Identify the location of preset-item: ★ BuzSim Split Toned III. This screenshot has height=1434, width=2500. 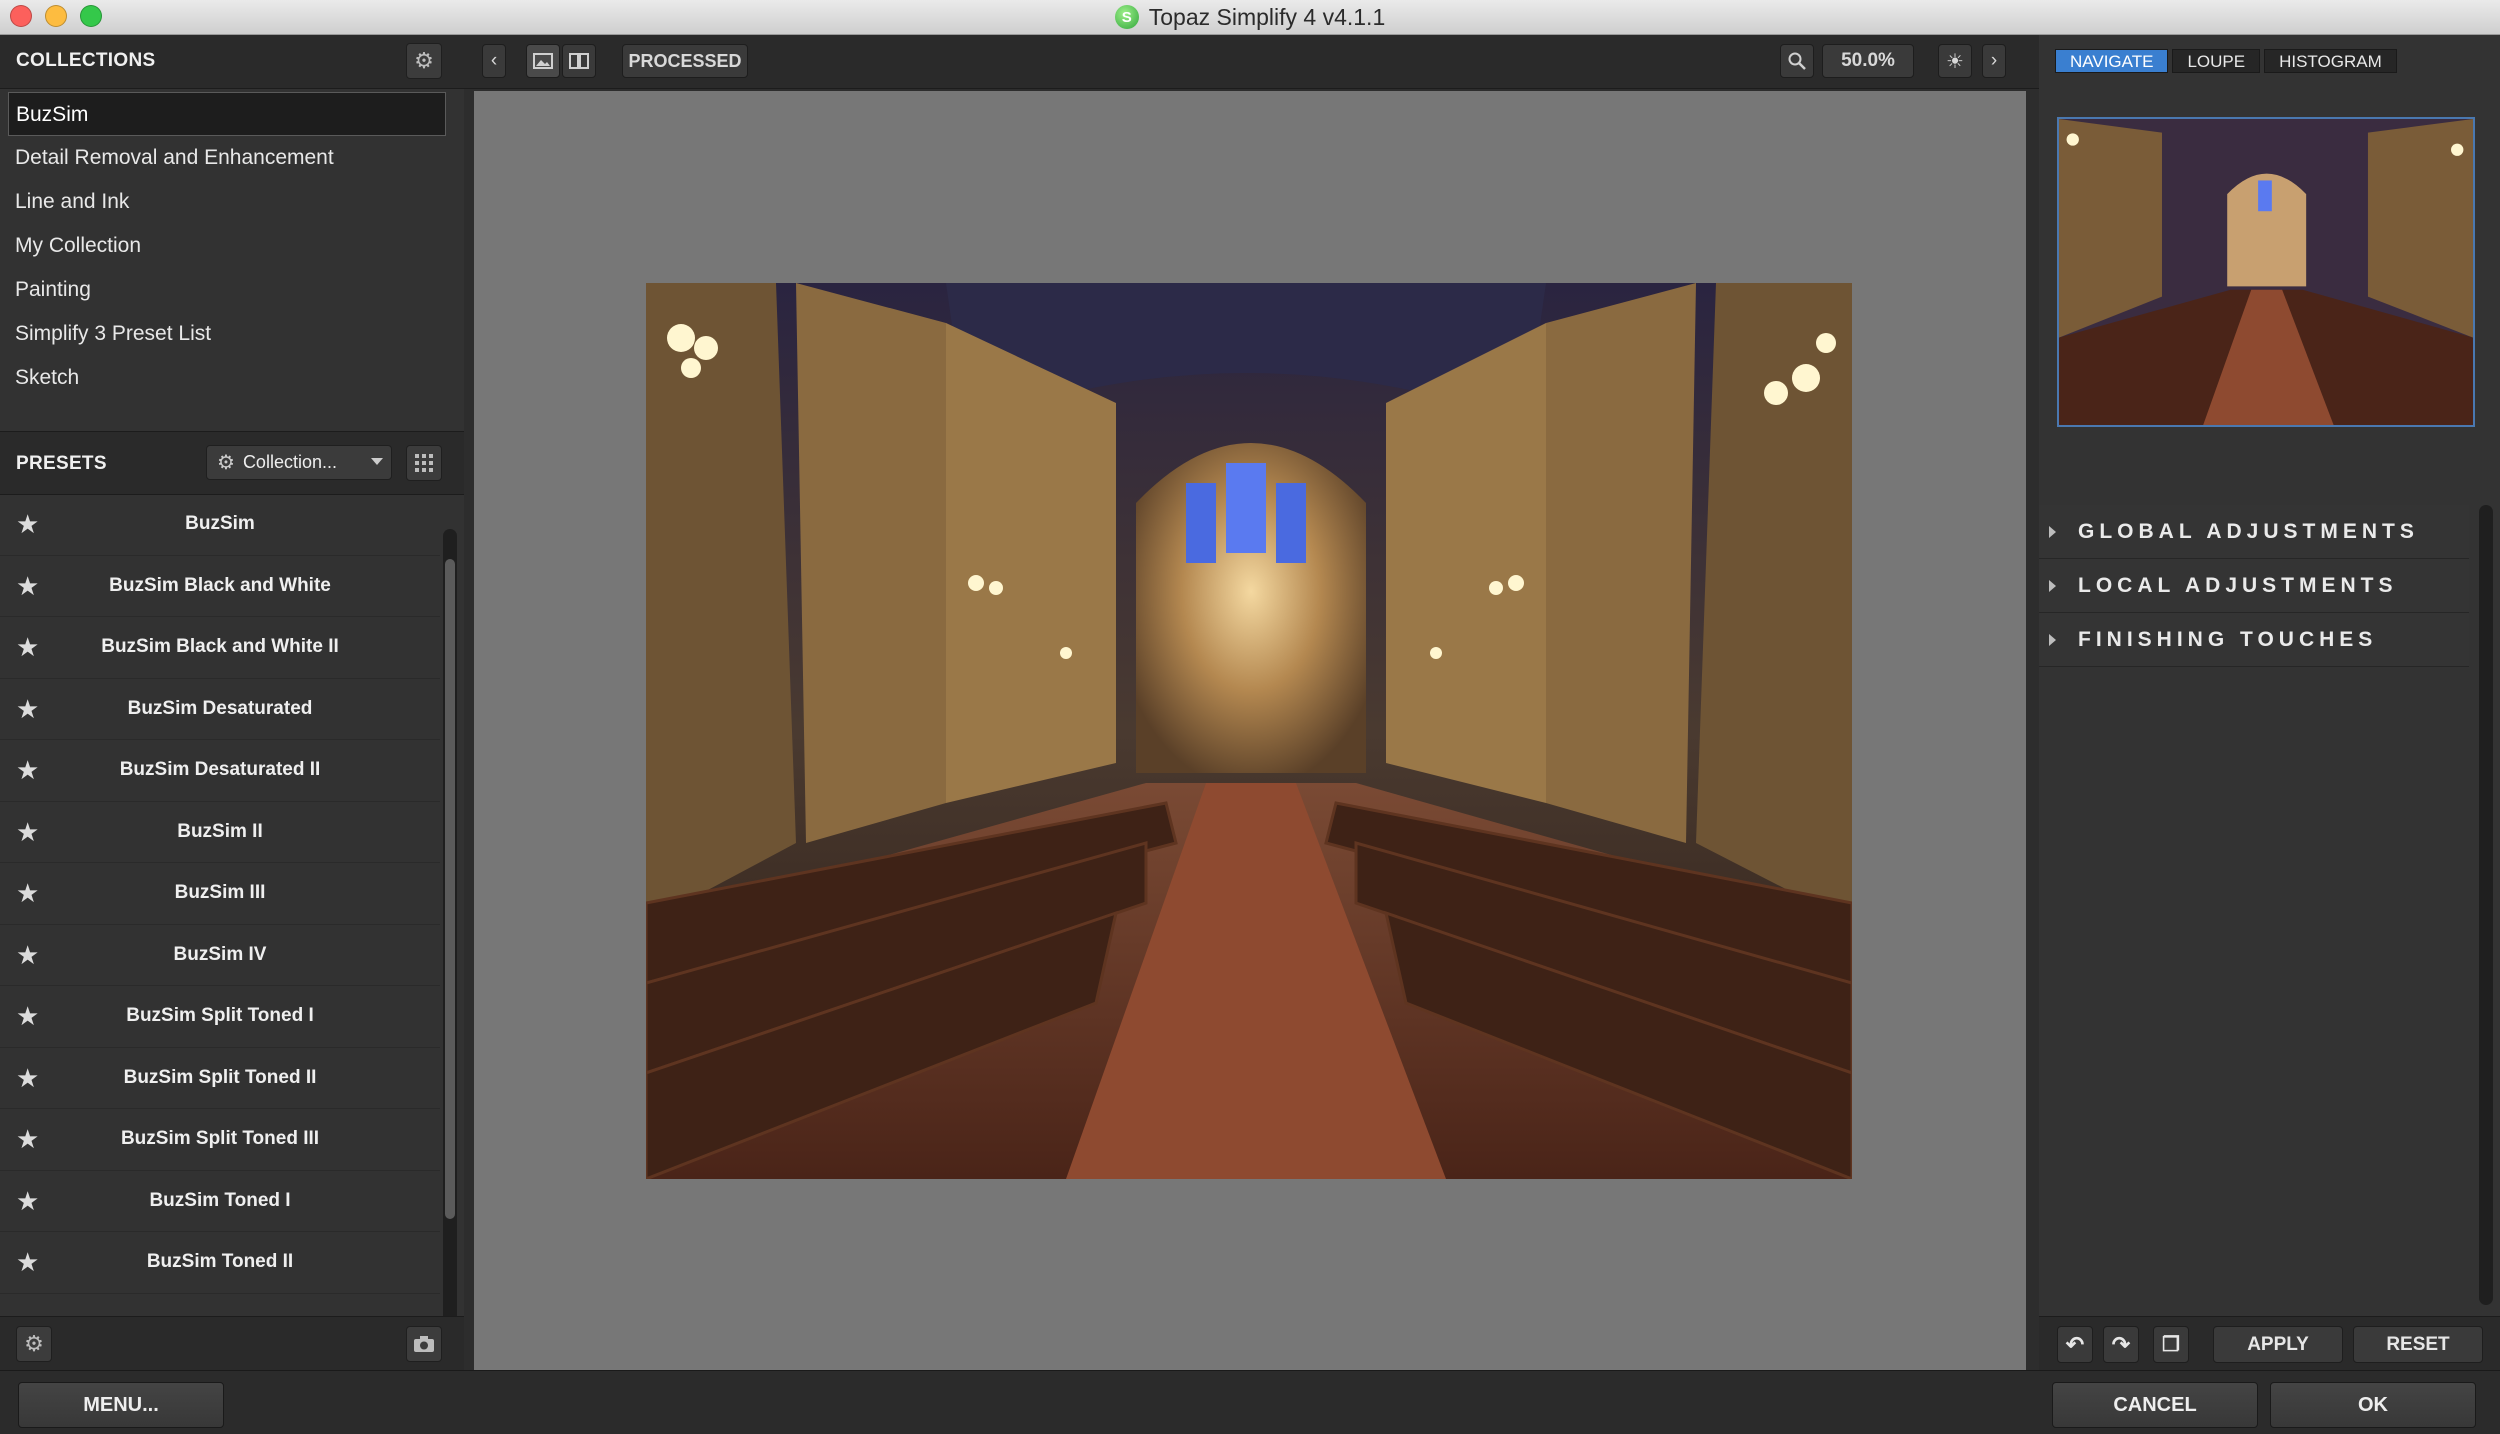
(220, 1140).